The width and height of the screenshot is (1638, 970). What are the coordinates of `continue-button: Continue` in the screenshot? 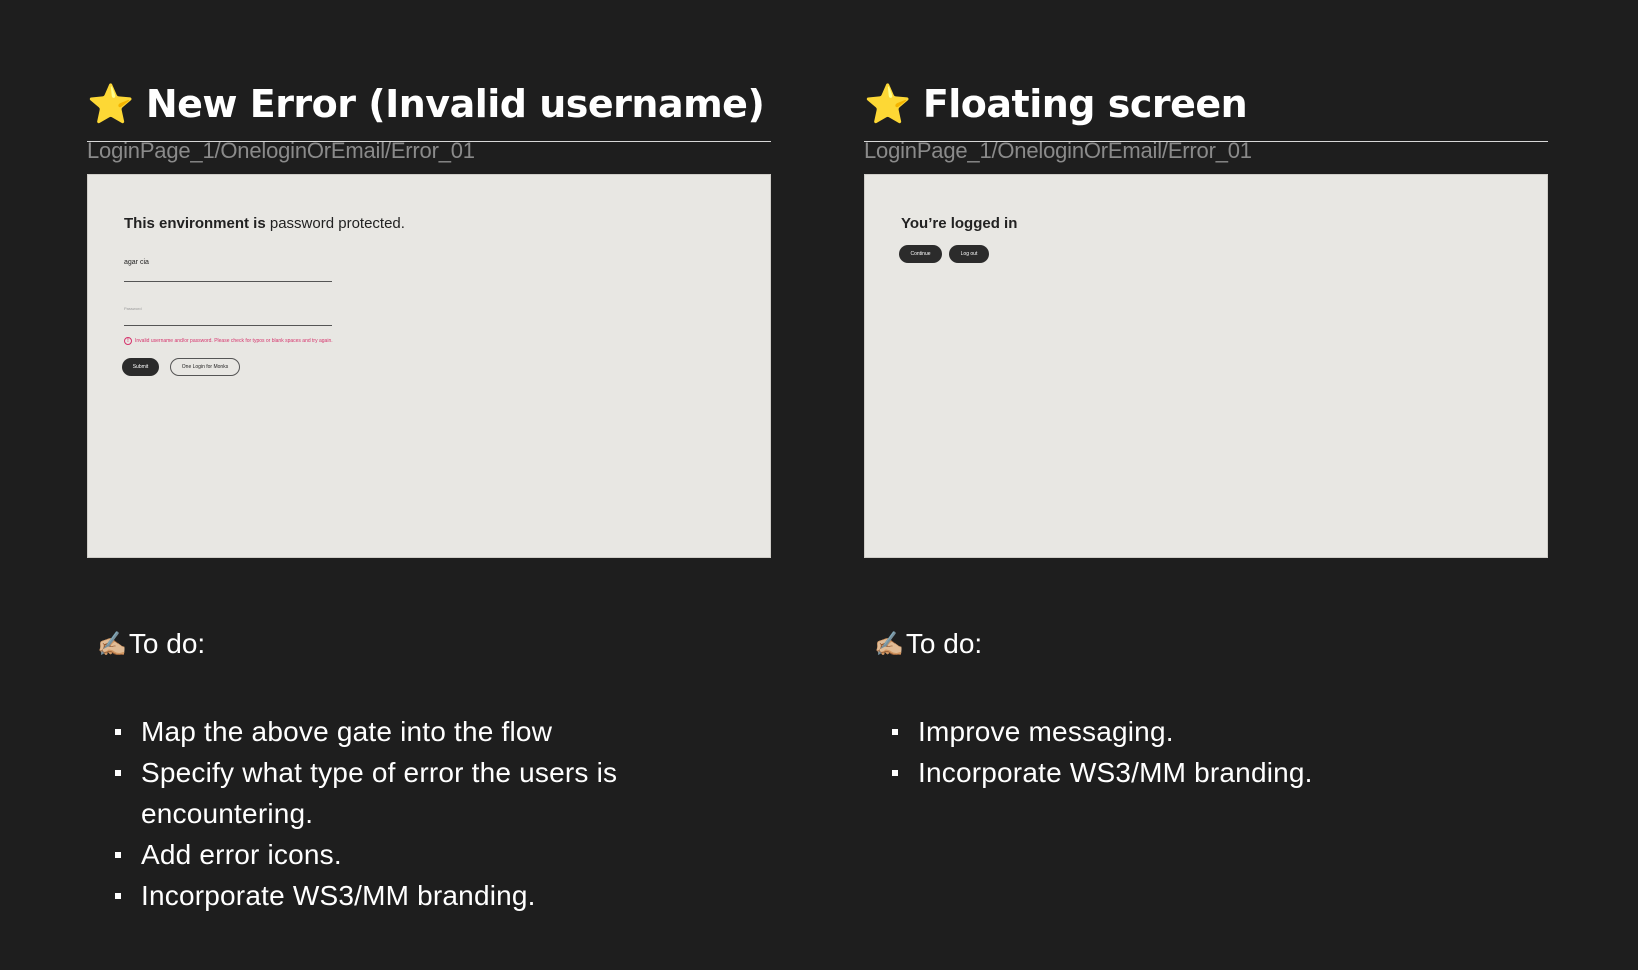 It's located at (920, 254).